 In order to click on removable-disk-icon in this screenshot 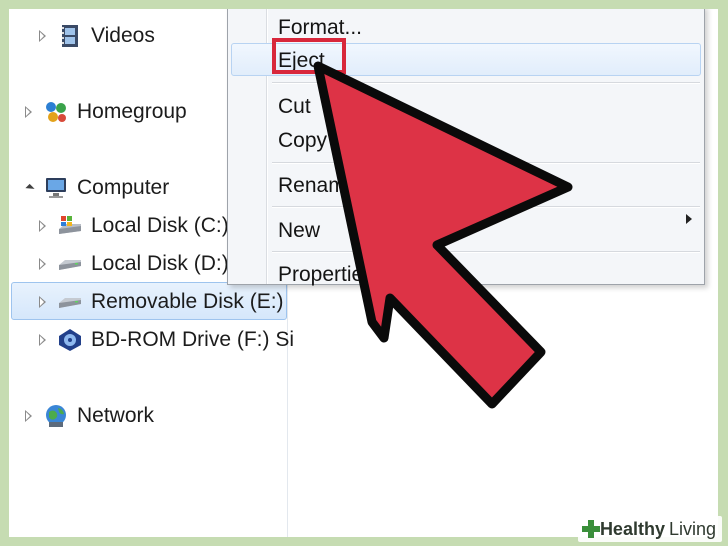, I will do `click(70, 302)`.